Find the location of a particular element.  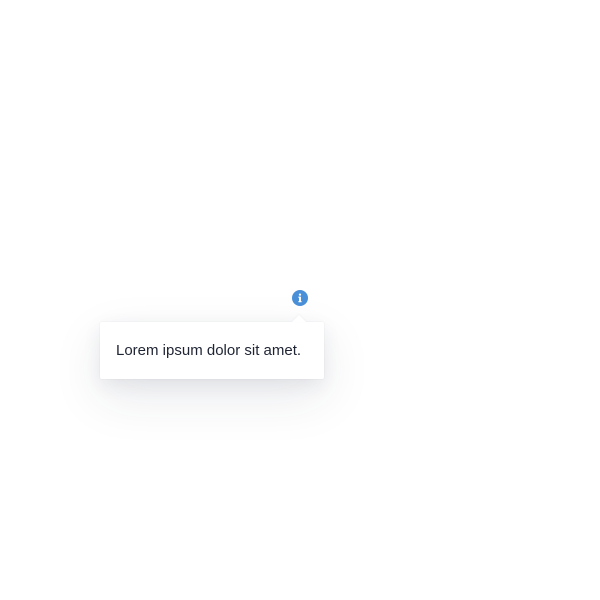

tooltip-arrow is located at coordinates (299, 318).